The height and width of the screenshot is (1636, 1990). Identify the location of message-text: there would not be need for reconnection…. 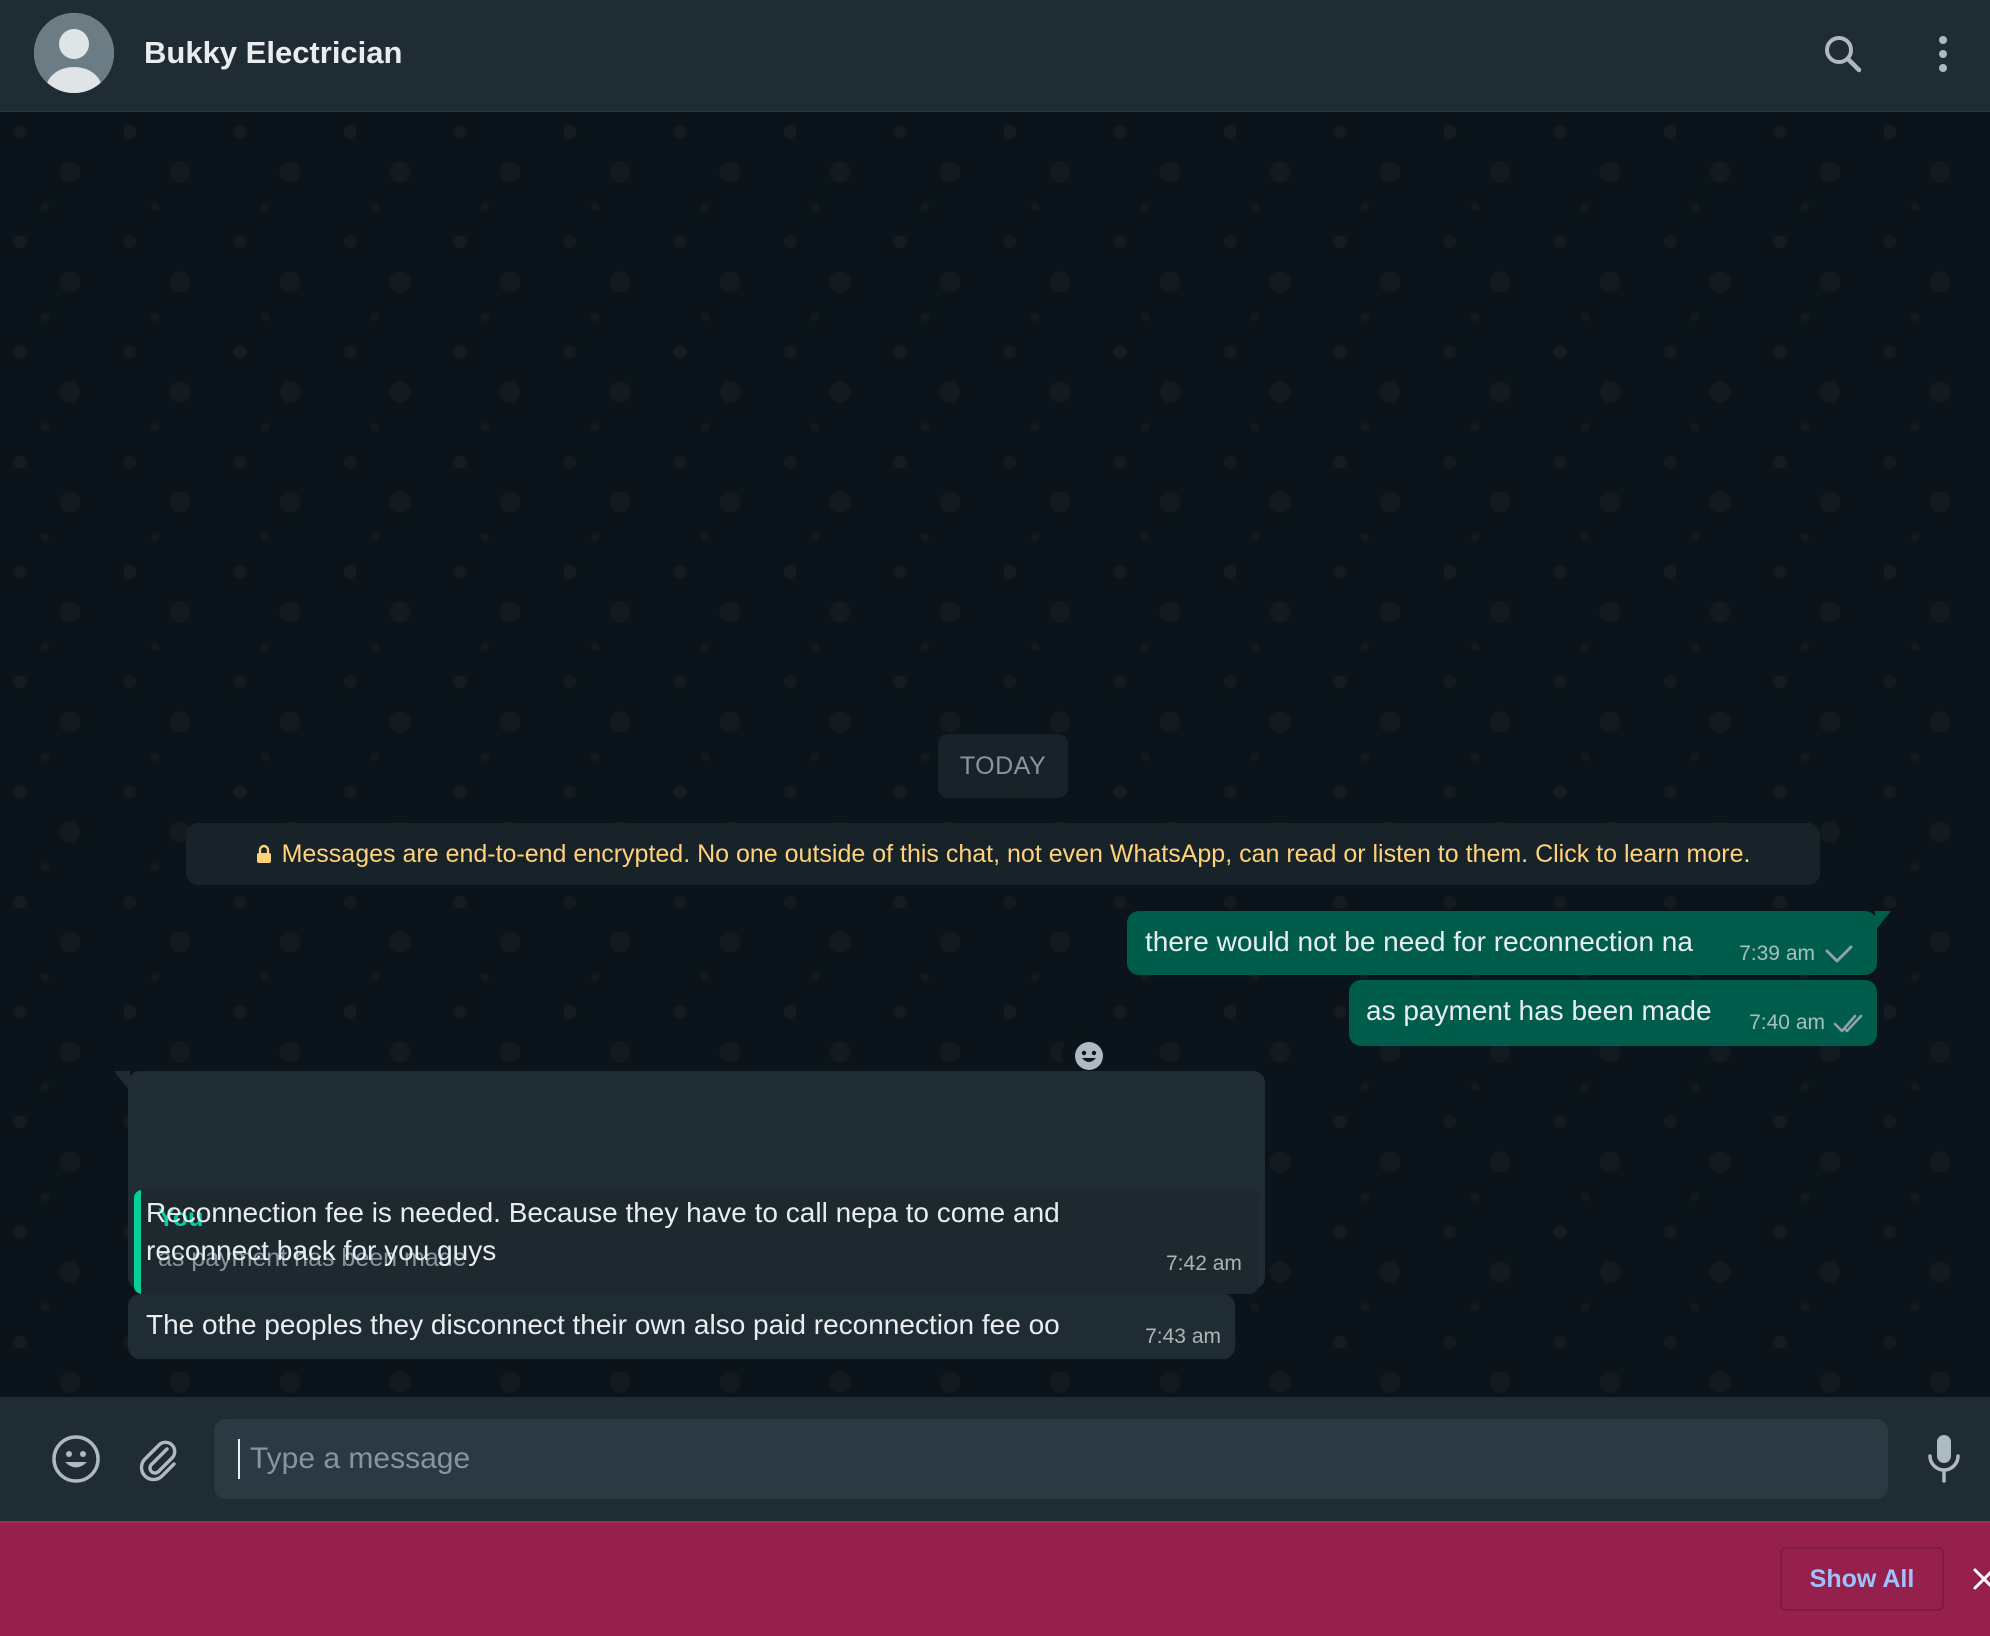
(1419, 941).